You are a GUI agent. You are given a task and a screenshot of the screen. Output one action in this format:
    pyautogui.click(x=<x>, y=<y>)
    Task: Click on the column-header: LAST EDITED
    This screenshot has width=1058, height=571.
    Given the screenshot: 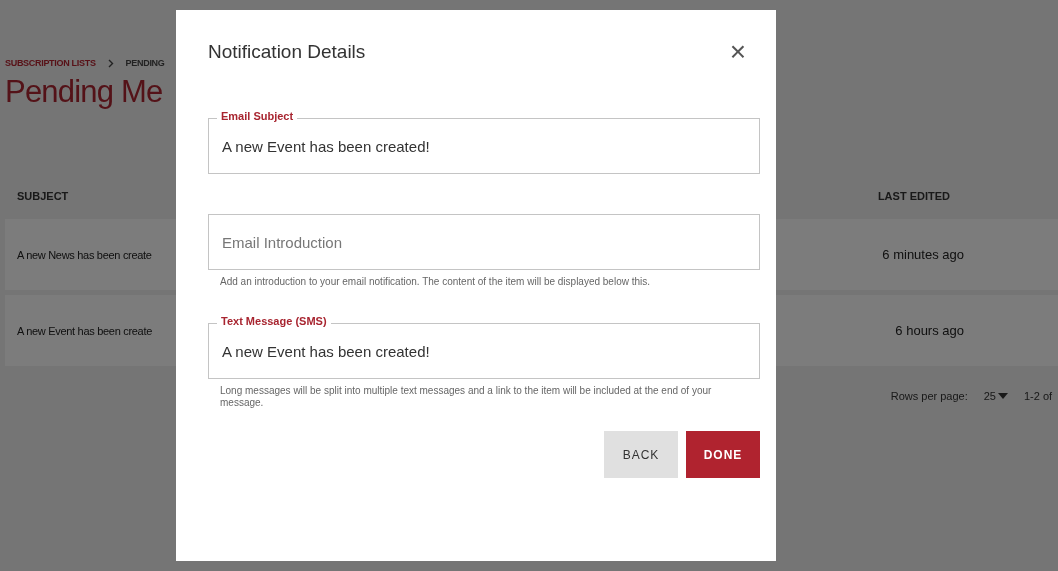 What is the action you would take?
    pyautogui.click(x=913, y=196)
    